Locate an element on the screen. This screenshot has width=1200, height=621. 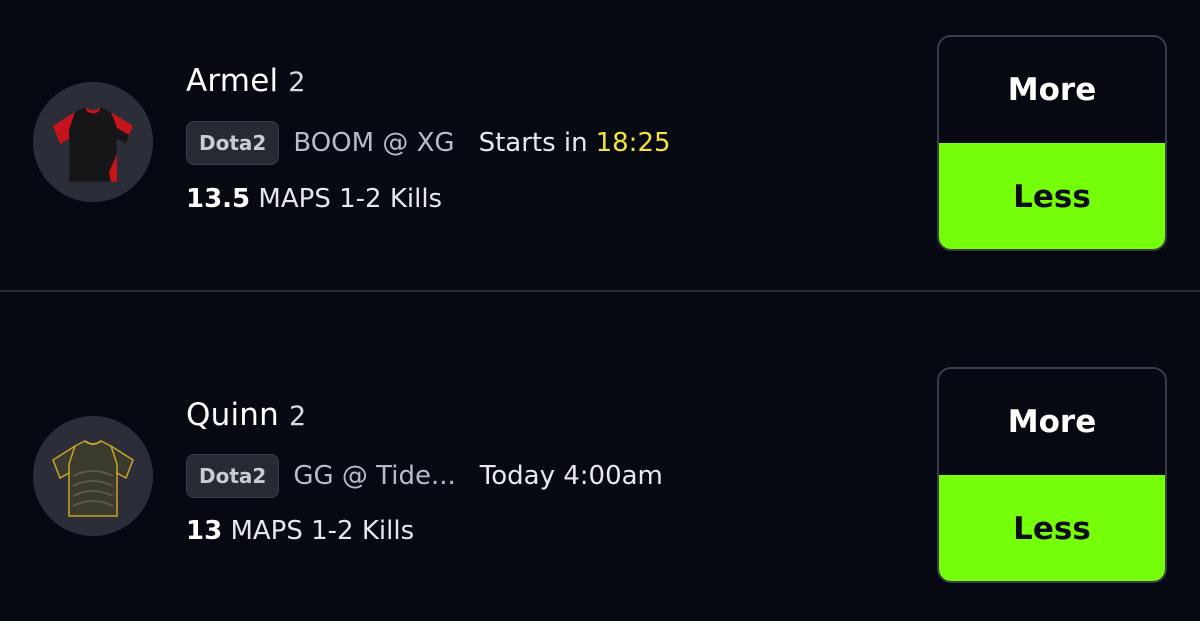
projection-line: 13.5 MAPS 1-2 Kills is located at coordinates (314, 199).